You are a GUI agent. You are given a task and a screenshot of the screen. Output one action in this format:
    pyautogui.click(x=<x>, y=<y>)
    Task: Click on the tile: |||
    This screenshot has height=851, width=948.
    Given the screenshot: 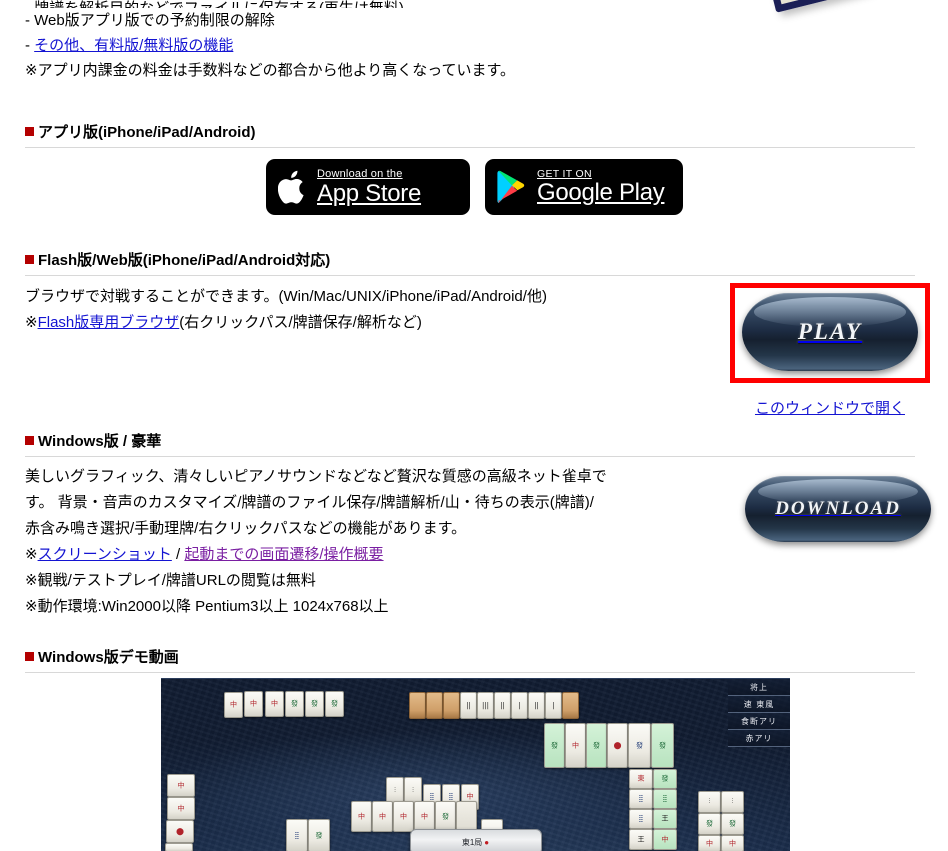 What is the action you would take?
    pyautogui.click(x=485, y=705)
    